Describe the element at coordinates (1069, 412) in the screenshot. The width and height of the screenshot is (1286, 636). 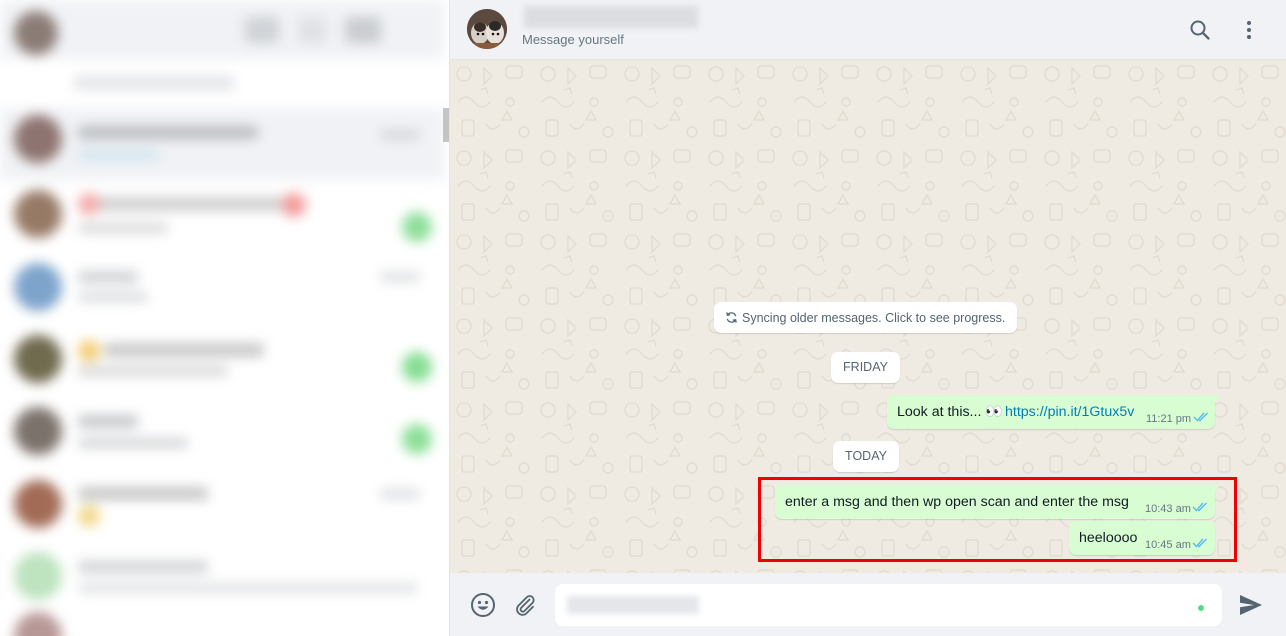
I see `message-link: https://pin.it/1Gtux5v` at that location.